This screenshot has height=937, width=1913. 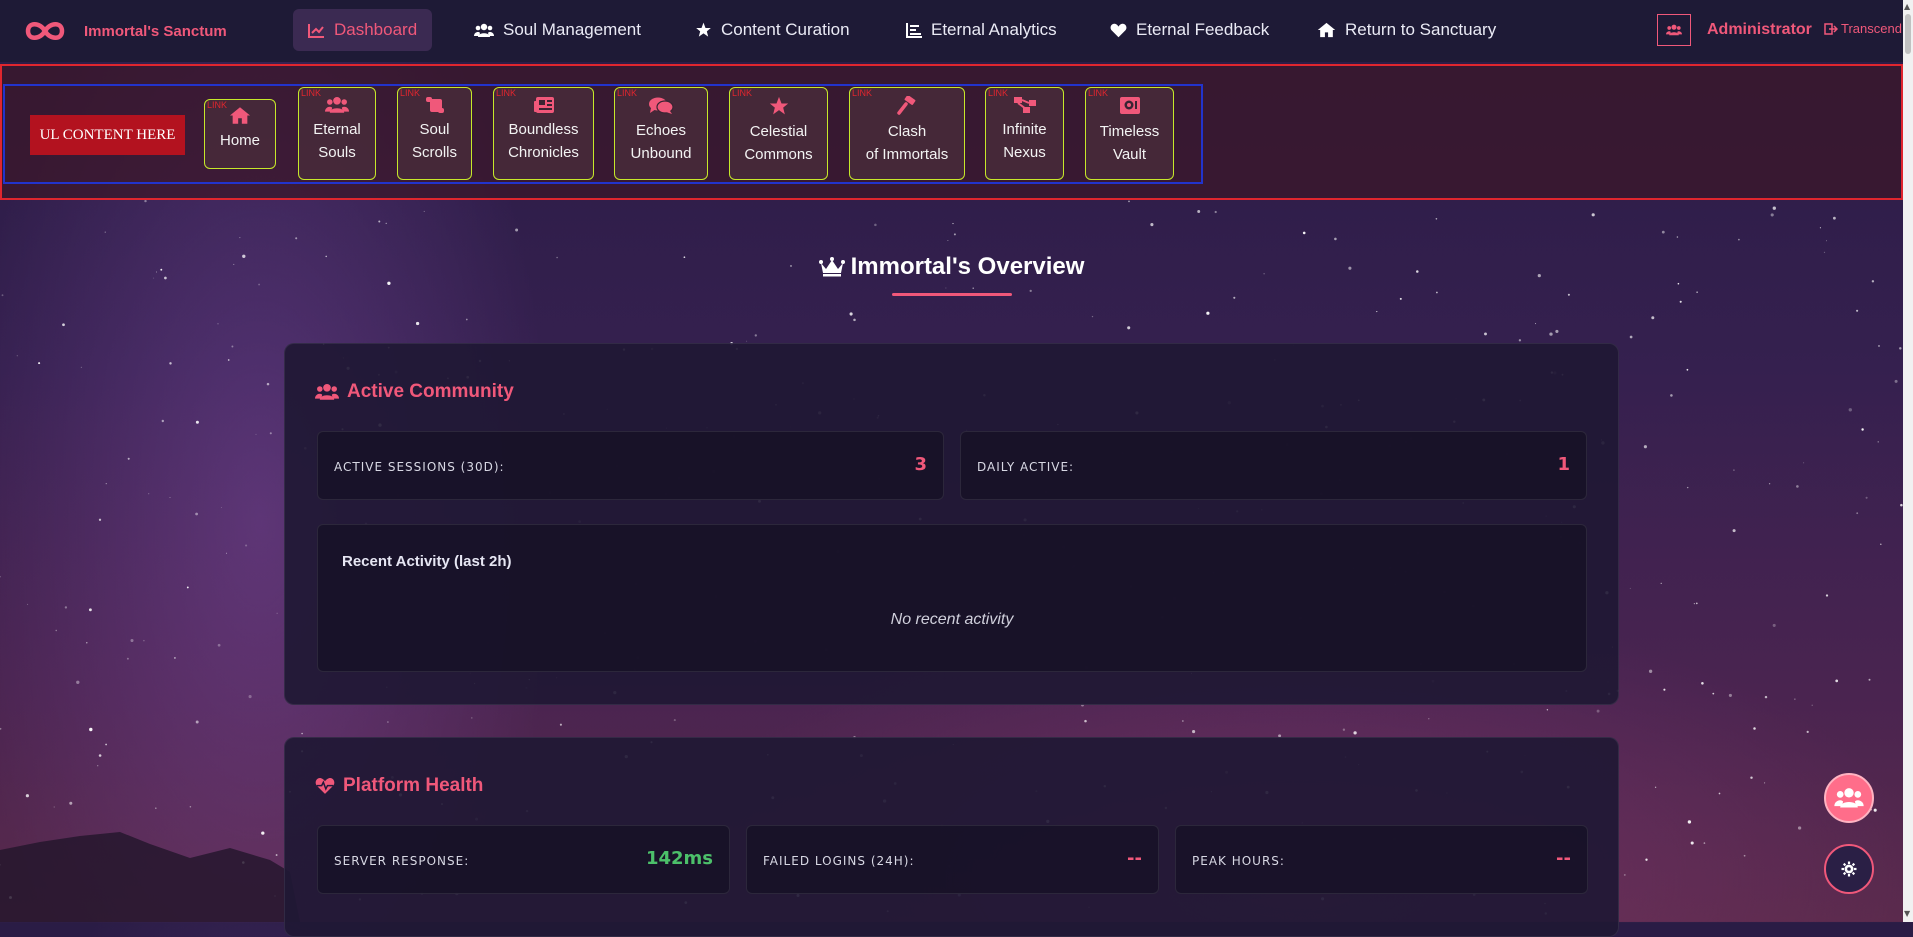 I want to click on nav-dashboard: Dashboard, so click(x=363, y=30).